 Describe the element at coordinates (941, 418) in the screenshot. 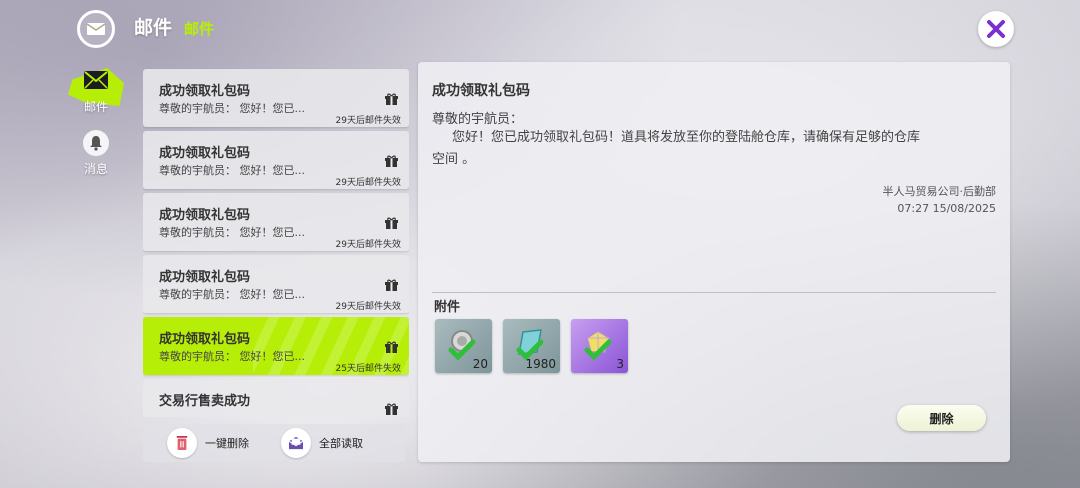

I see `delete-button: 删除` at that location.